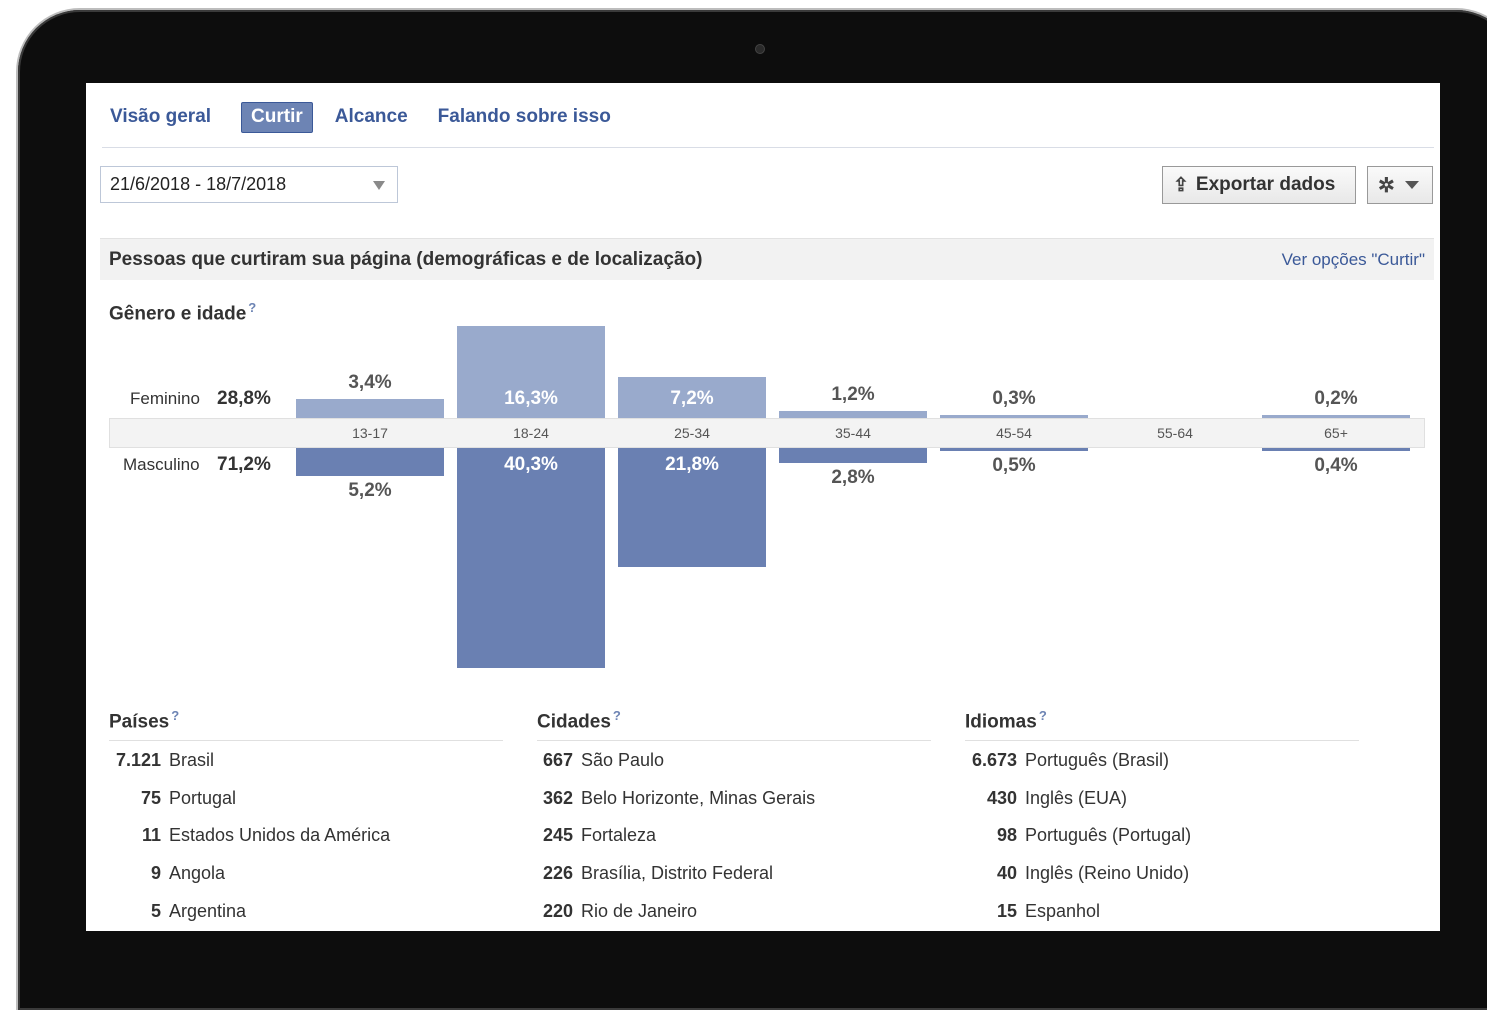  I want to click on item-name: Rio de Janeiro, so click(639, 910).